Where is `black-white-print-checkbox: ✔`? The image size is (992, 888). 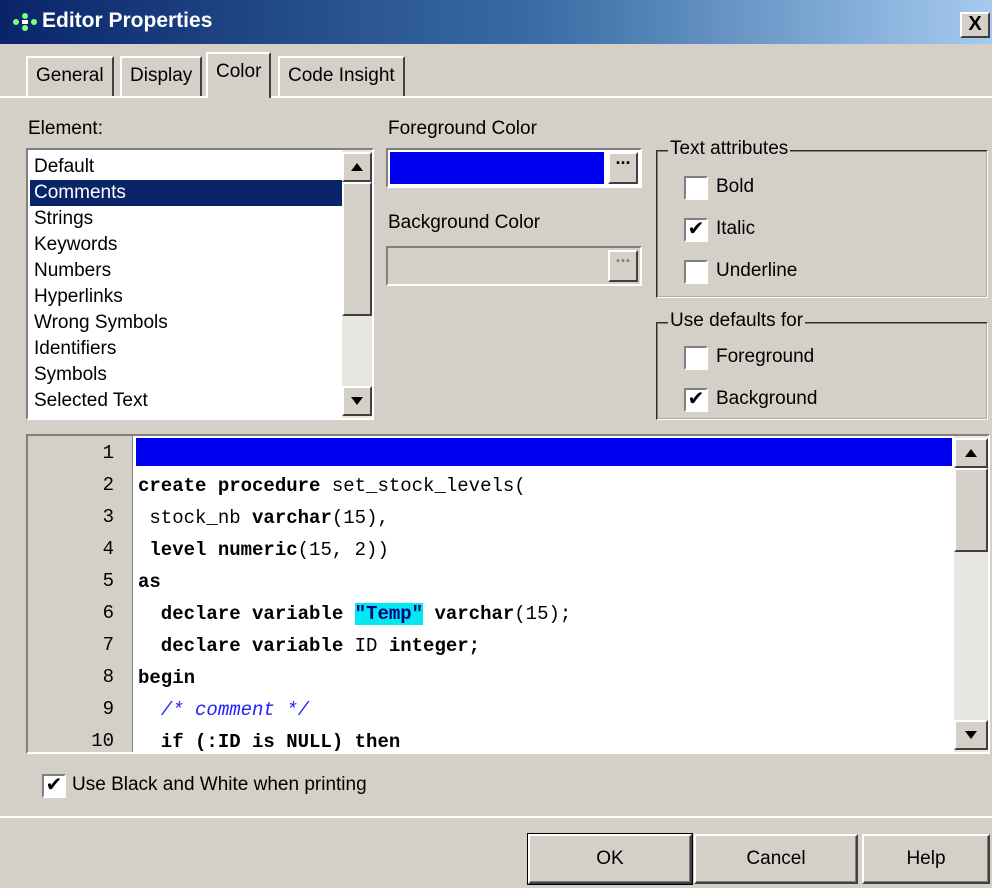
black-white-print-checkbox: ✔ is located at coordinates (54, 786).